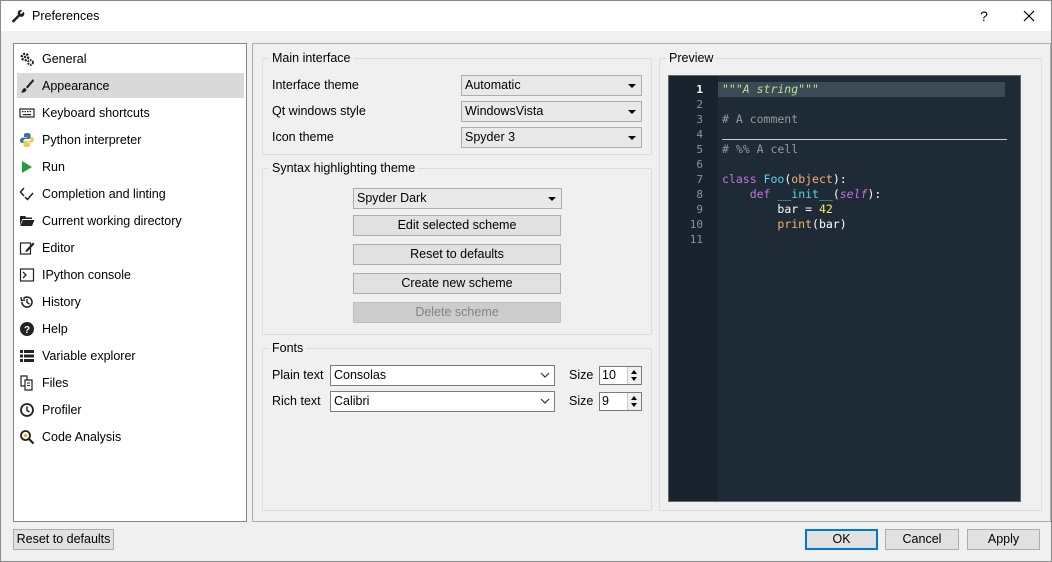  What do you see at coordinates (86, 274) in the screenshot?
I see `sidebar-item-label: IPython console` at bounding box center [86, 274].